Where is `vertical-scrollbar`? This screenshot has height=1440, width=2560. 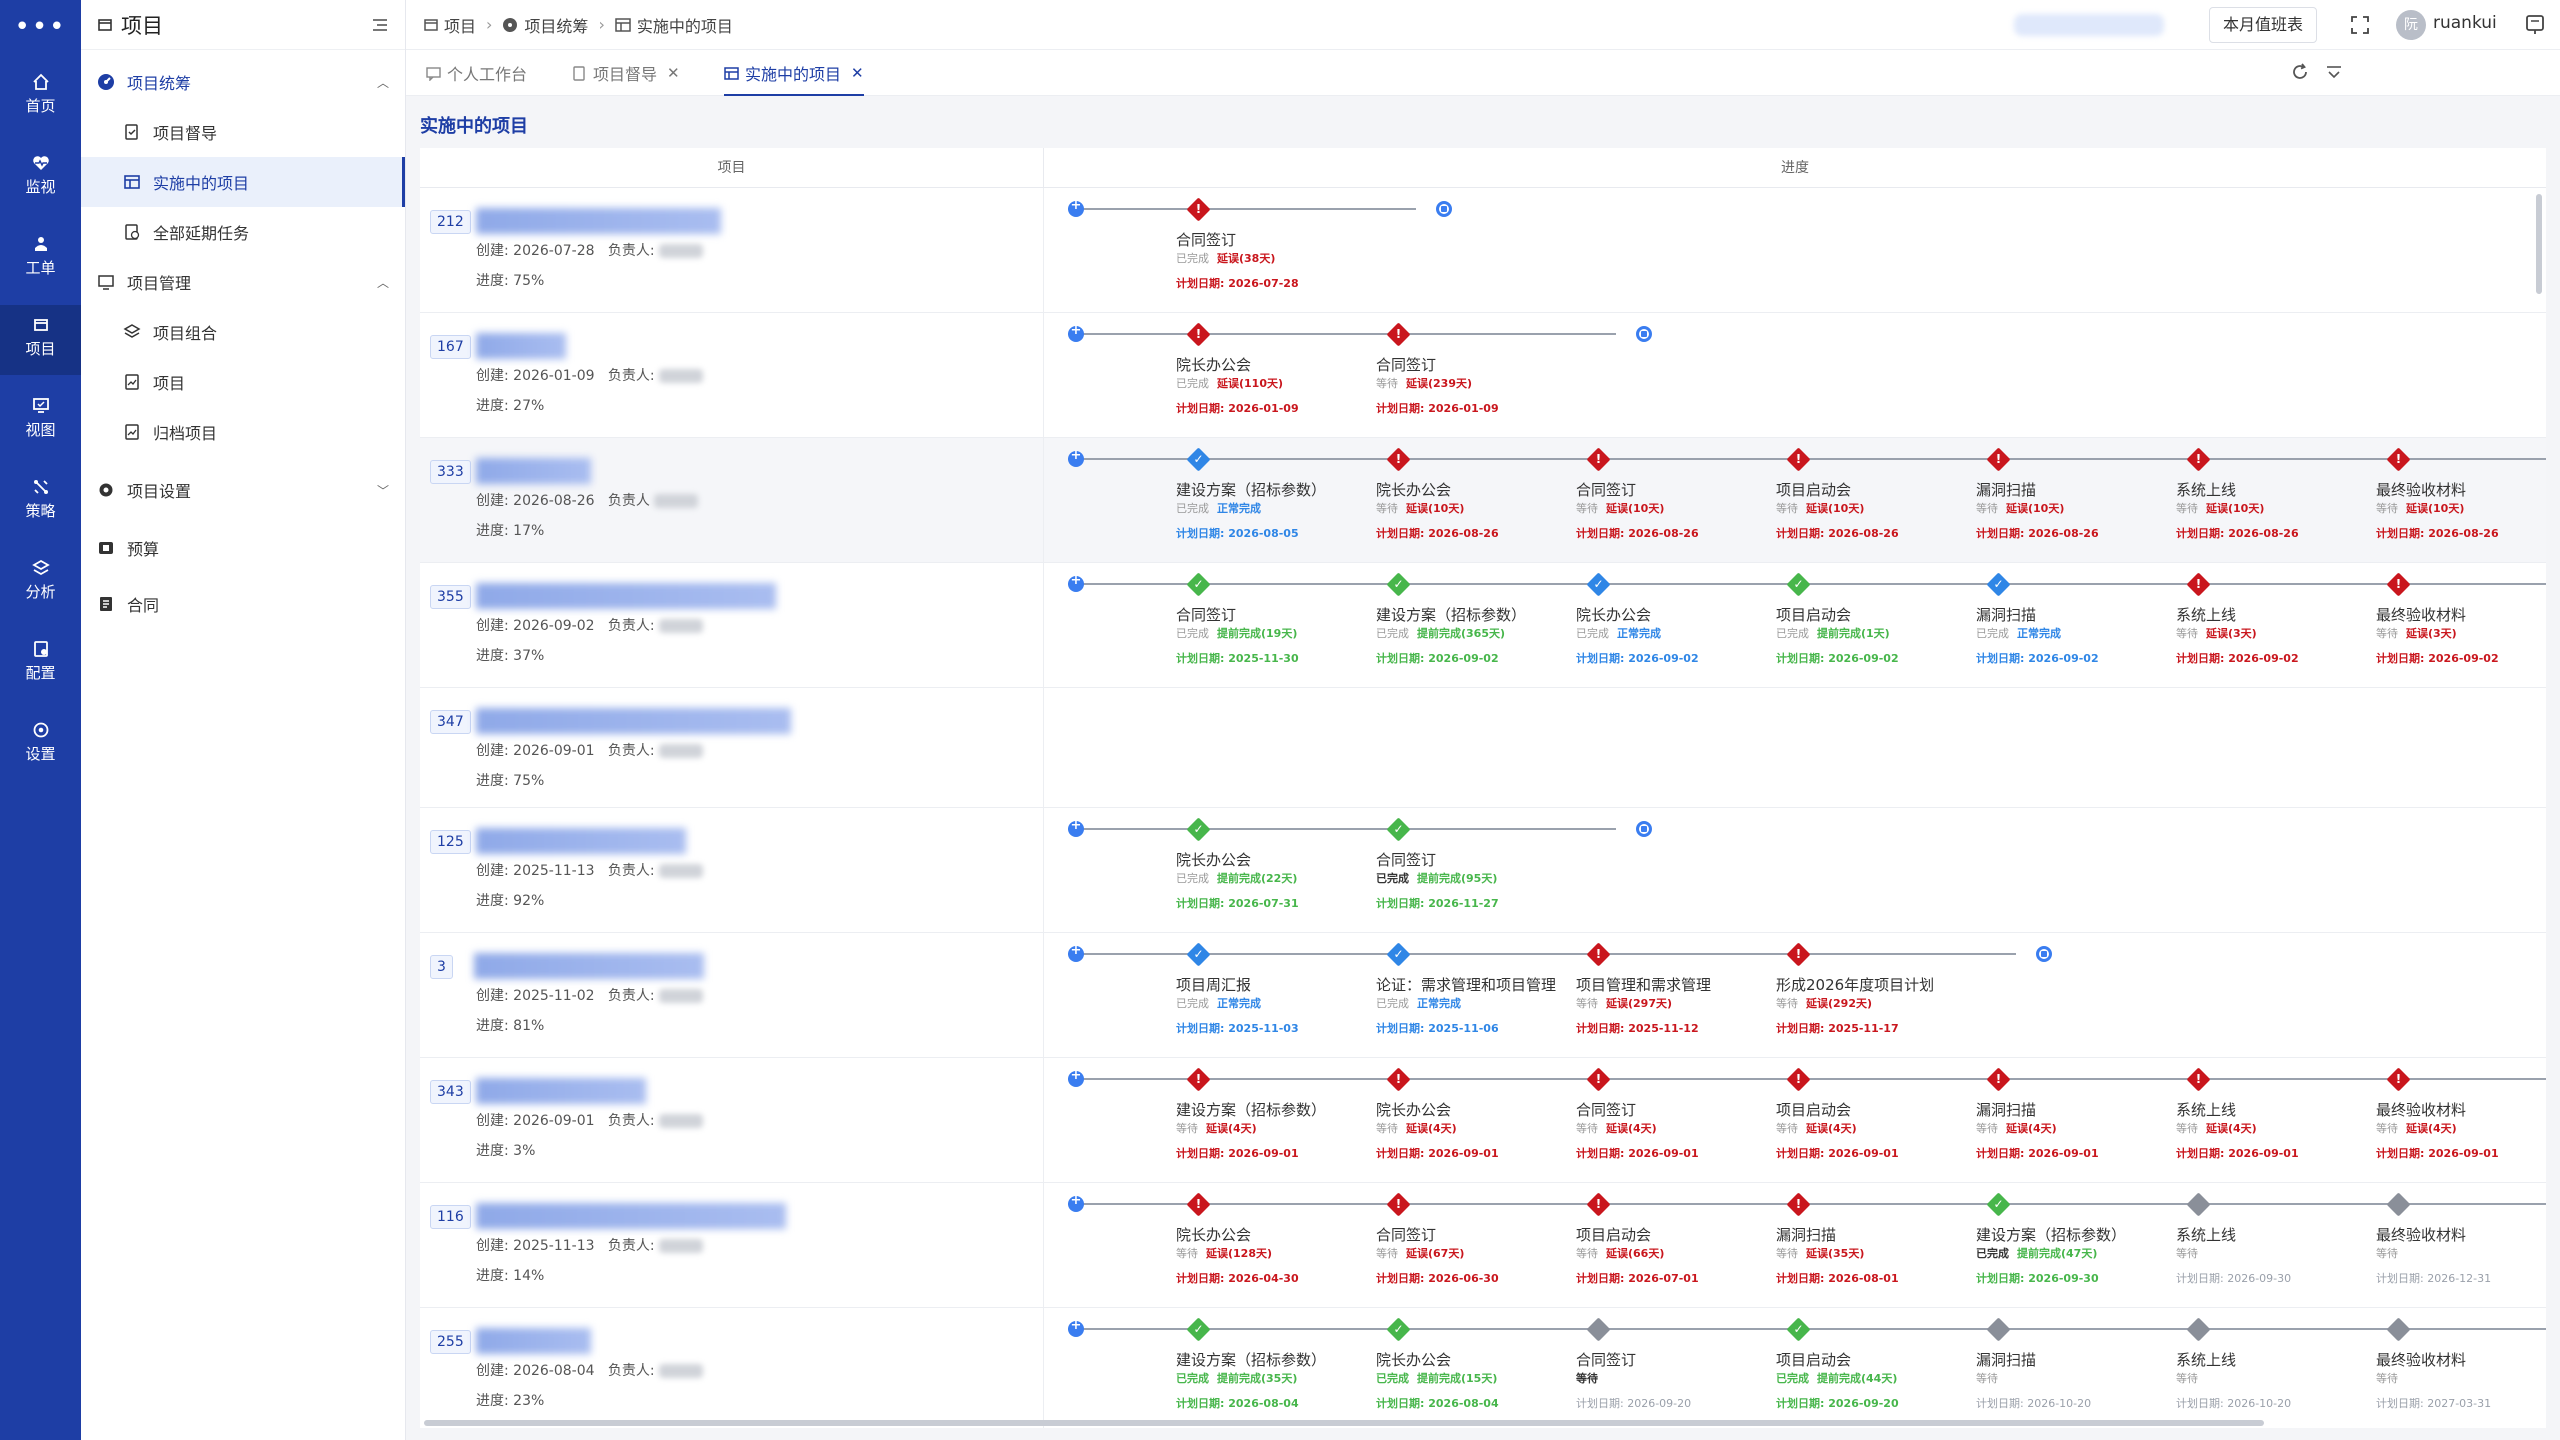
vertical-scrollbar is located at coordinates (2539, 244).